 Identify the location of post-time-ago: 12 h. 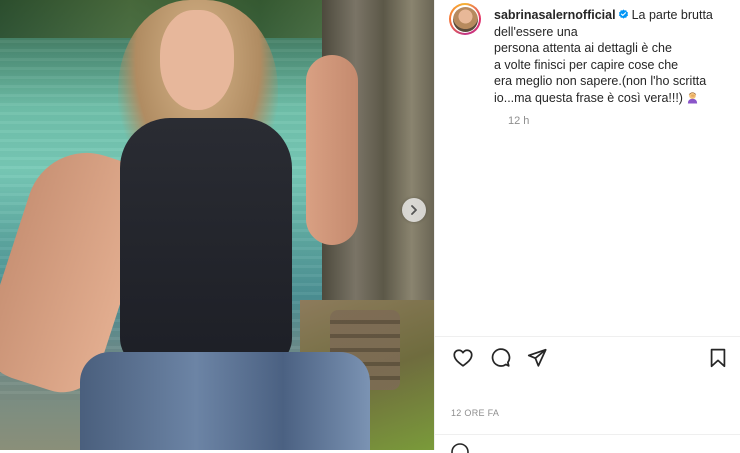
(519, 121).